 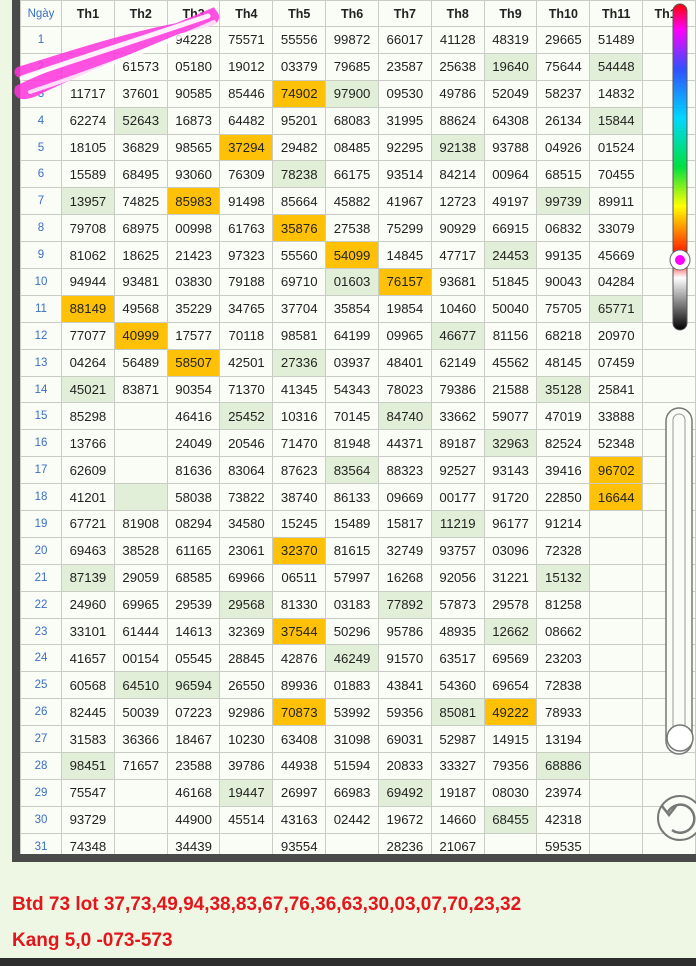 I want to click on result-cell: 96594, so click(x=193, y=685).